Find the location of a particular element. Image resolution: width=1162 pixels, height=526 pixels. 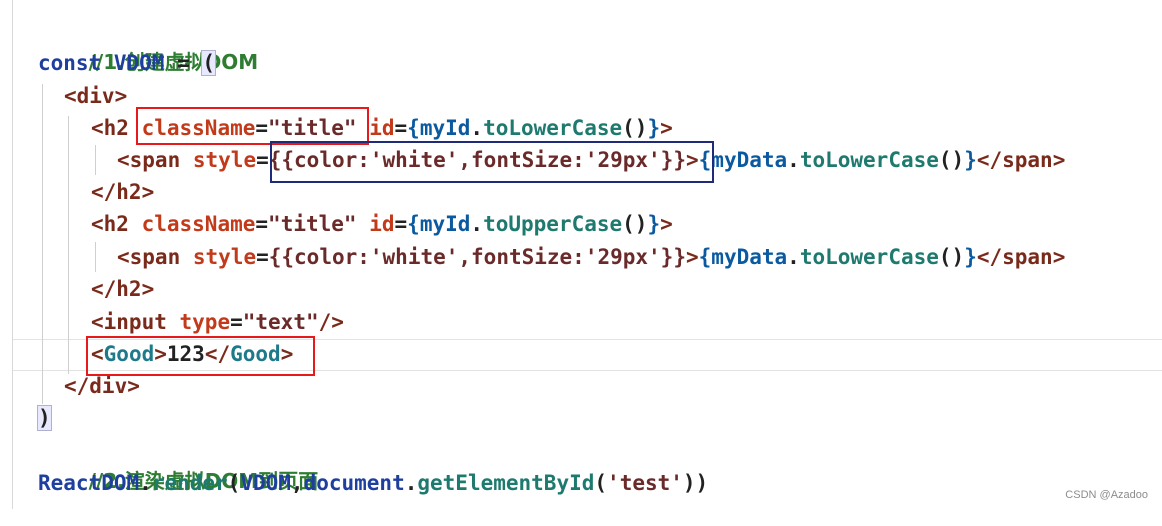

code-line-1: //1.创建虚拟DOM is located at coordinates (148, 45).